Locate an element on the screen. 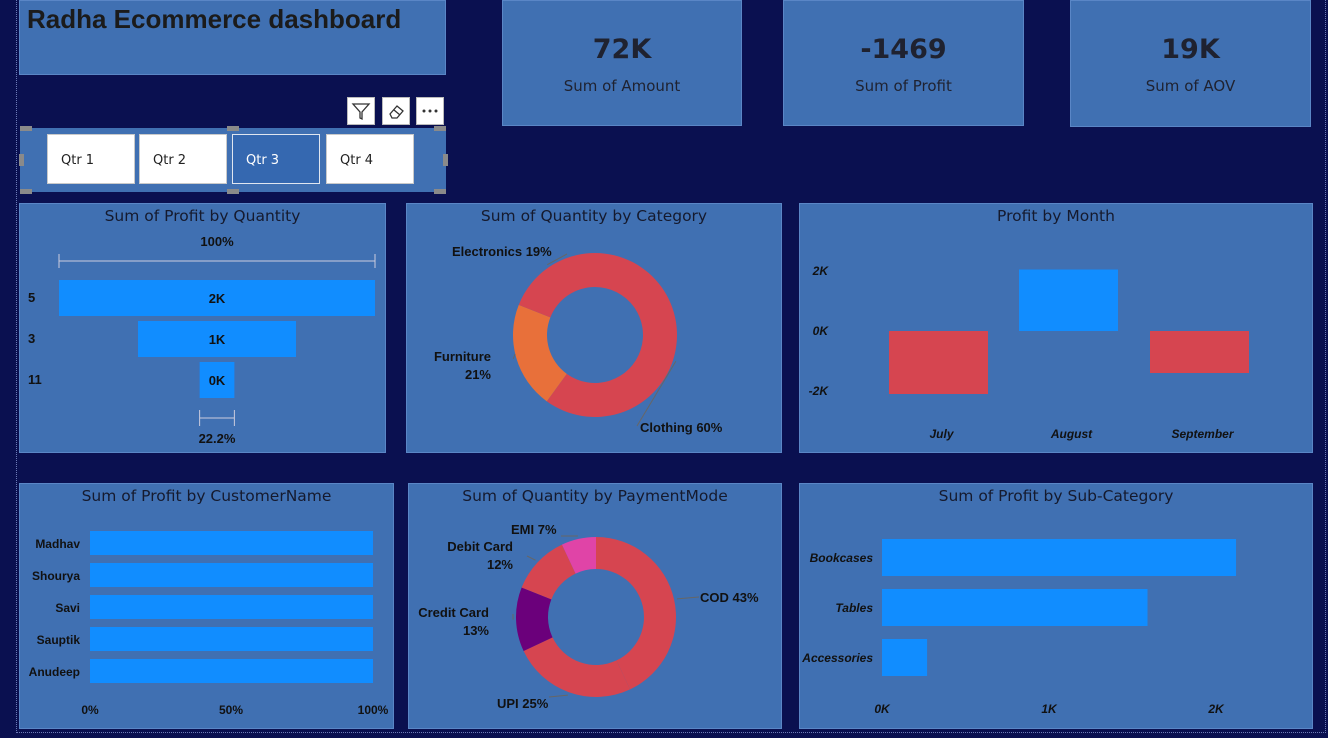 The image size is (1328, 738). quarter-slicer: Qtr 1 Qtr 2 Qtr 3 Qtr 4 is located at coordinates (233, 160).